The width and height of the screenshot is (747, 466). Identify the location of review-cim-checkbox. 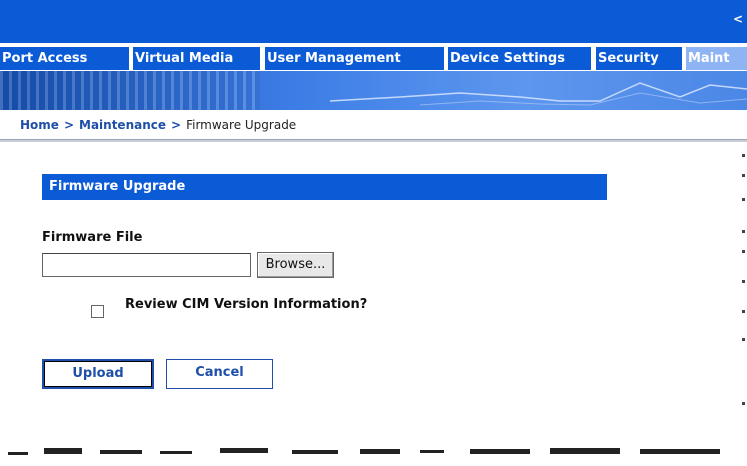
(97, 311).